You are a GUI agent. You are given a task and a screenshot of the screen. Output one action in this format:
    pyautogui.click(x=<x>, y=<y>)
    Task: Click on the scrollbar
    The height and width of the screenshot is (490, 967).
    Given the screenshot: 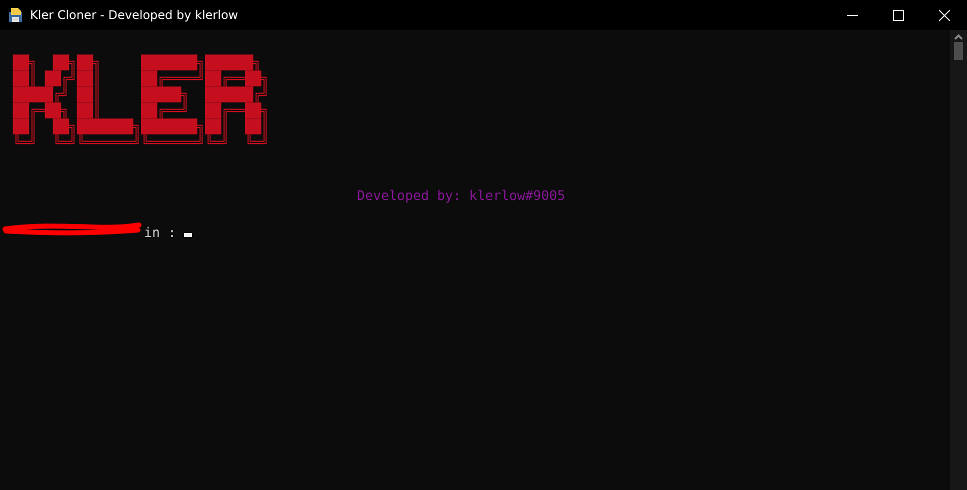 What is the action you would take?
    pyautogui.click(x=958, y=260)
    